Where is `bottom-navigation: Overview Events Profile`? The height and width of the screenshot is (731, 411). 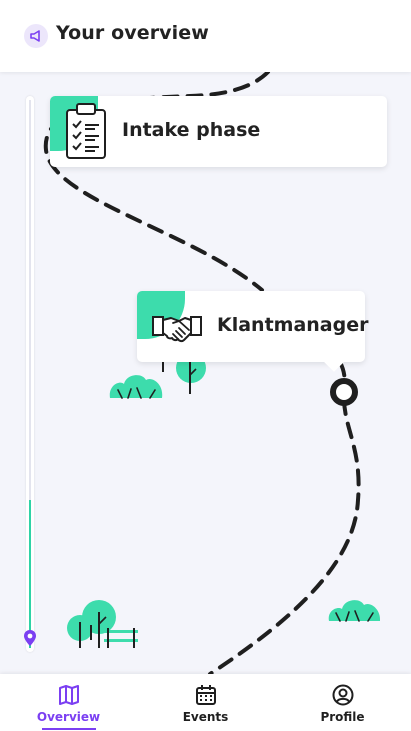
bottom-navigation: Overview Events Profile is located at coordinates (205, 702).